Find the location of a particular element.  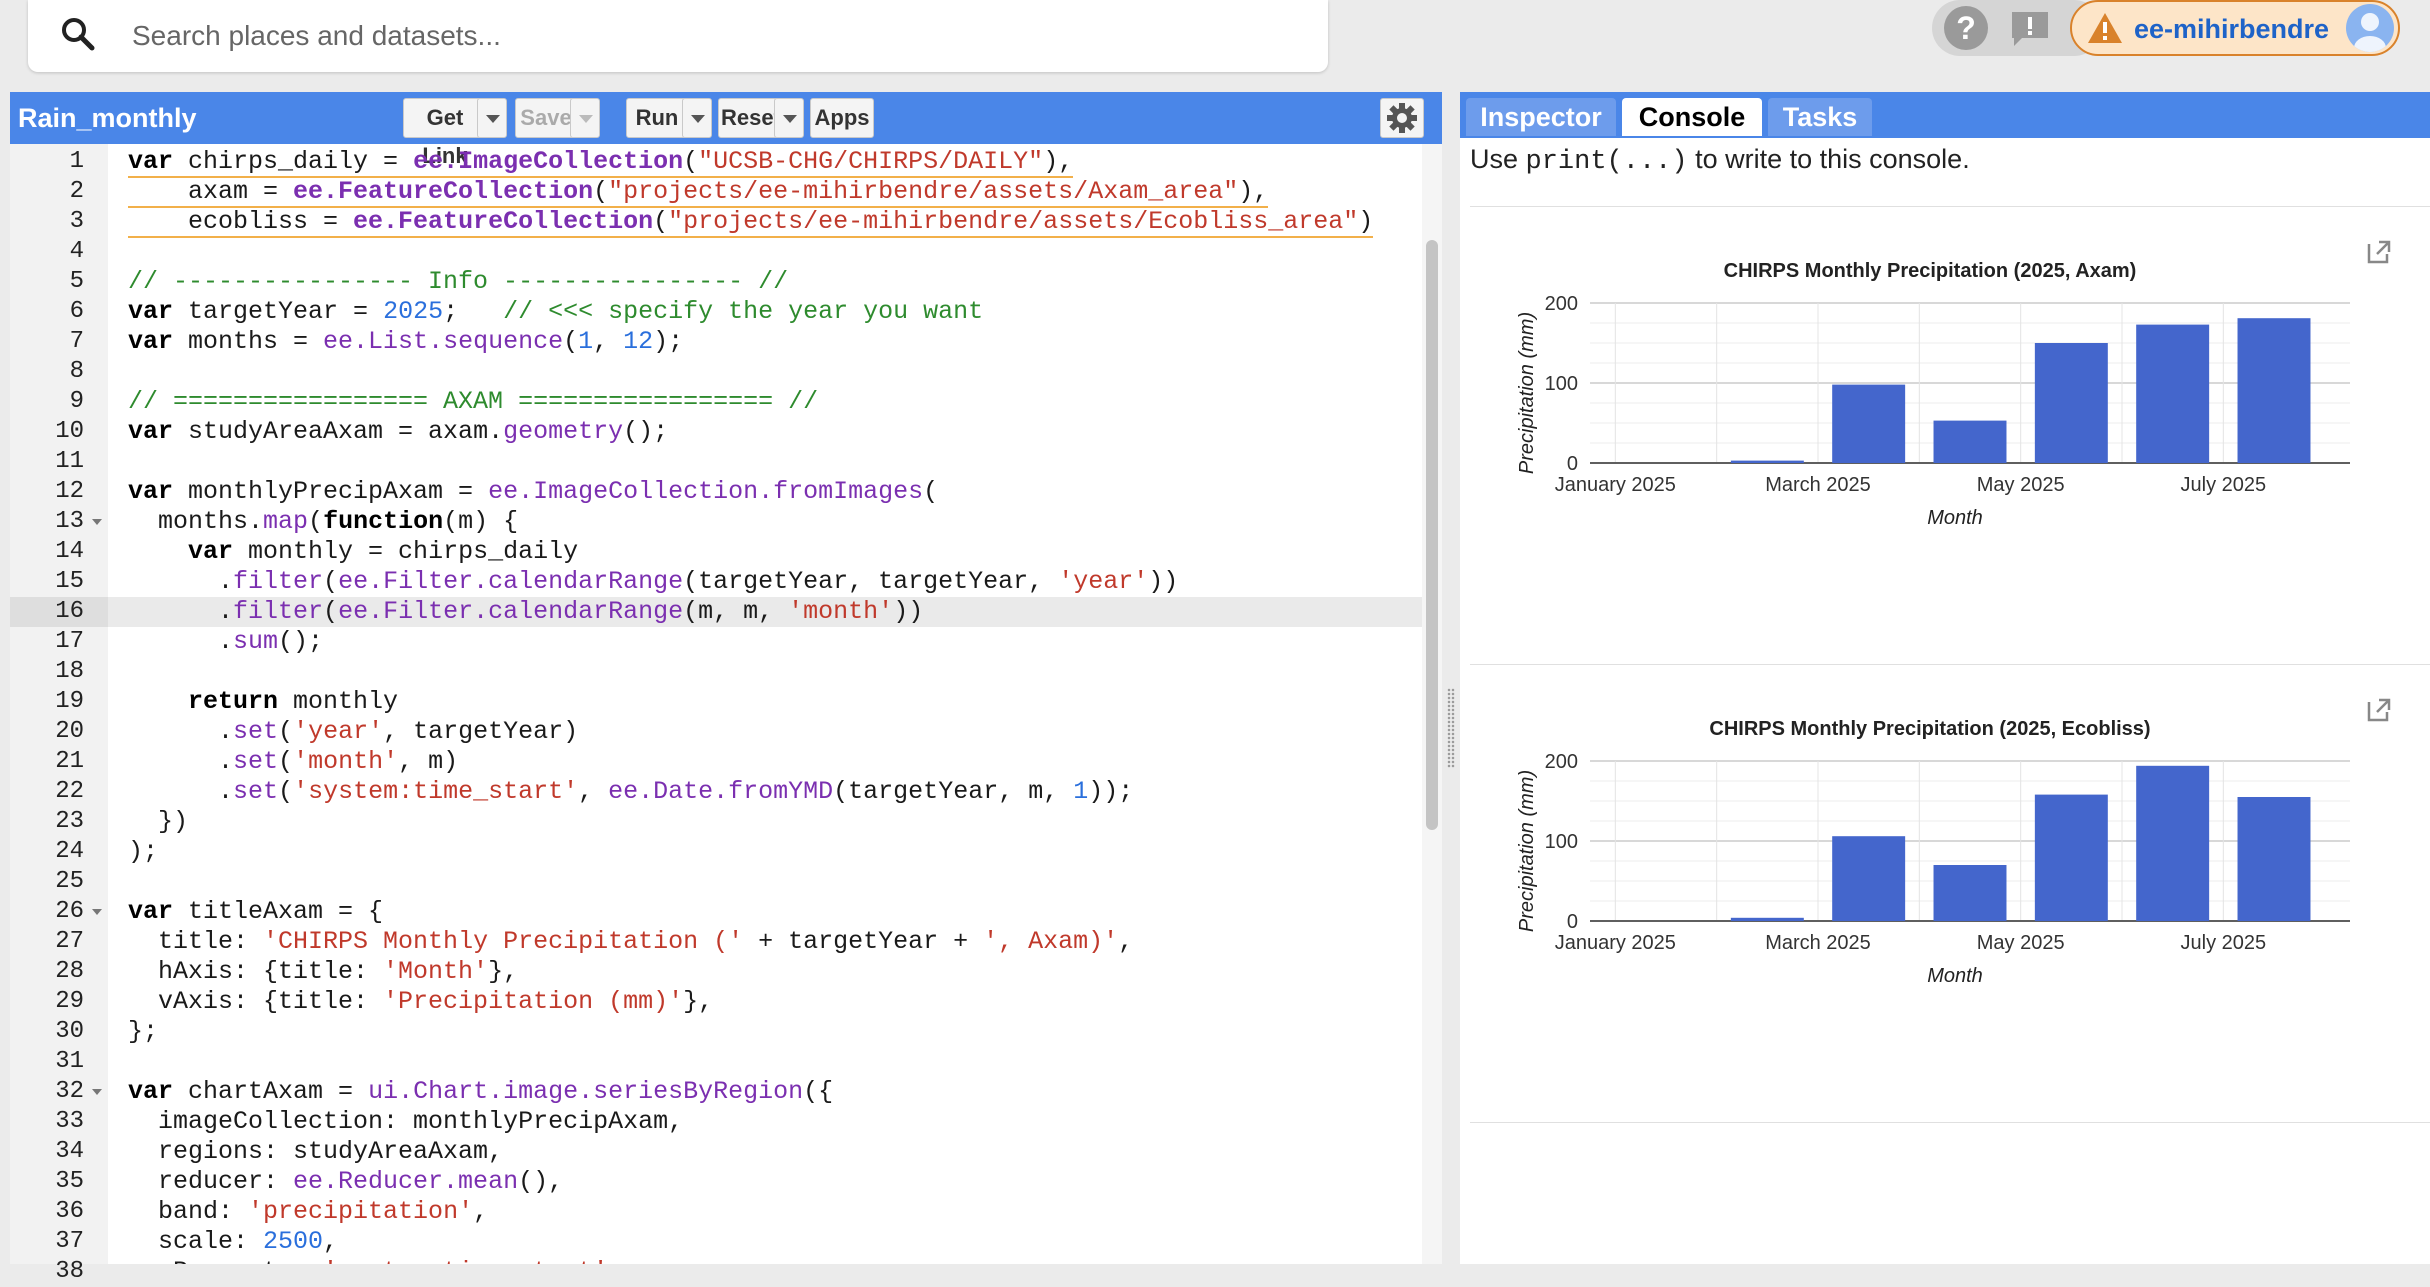

search-box is located at coordinates (678, 36).